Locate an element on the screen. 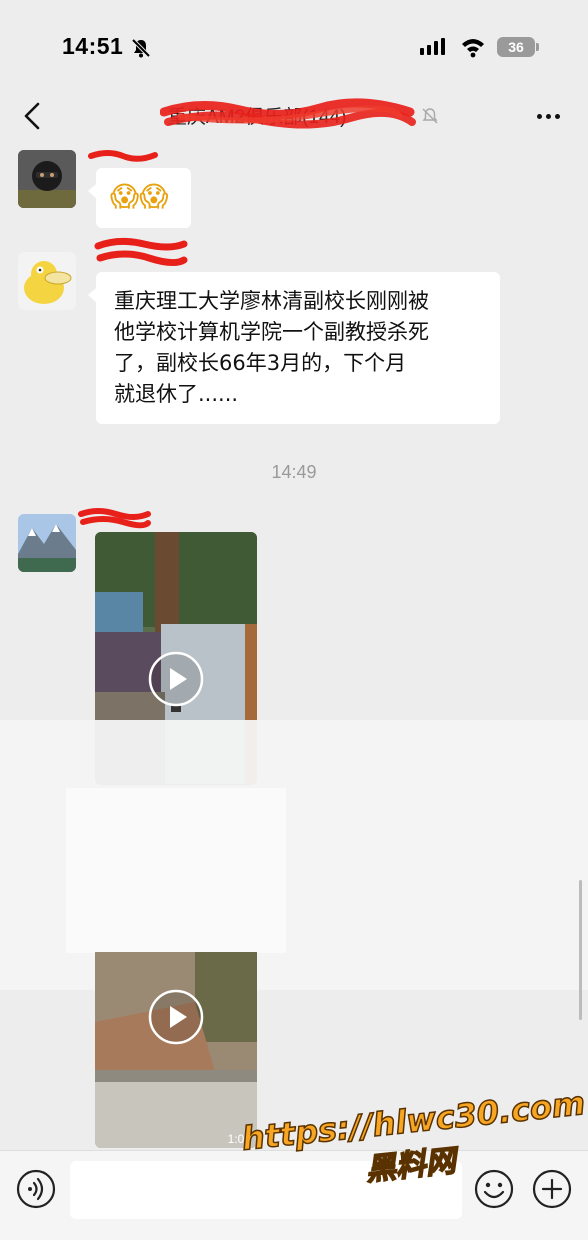 This screenshot has width=588, height=1240. video-thumbnail is located at coordinates (176, 1050).